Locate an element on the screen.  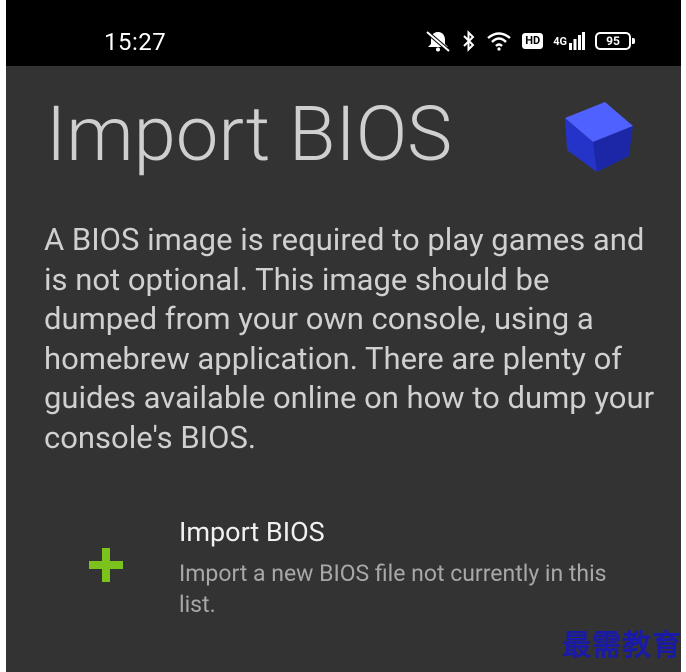
bluetooth-icon is located at coordinates (469, 41).